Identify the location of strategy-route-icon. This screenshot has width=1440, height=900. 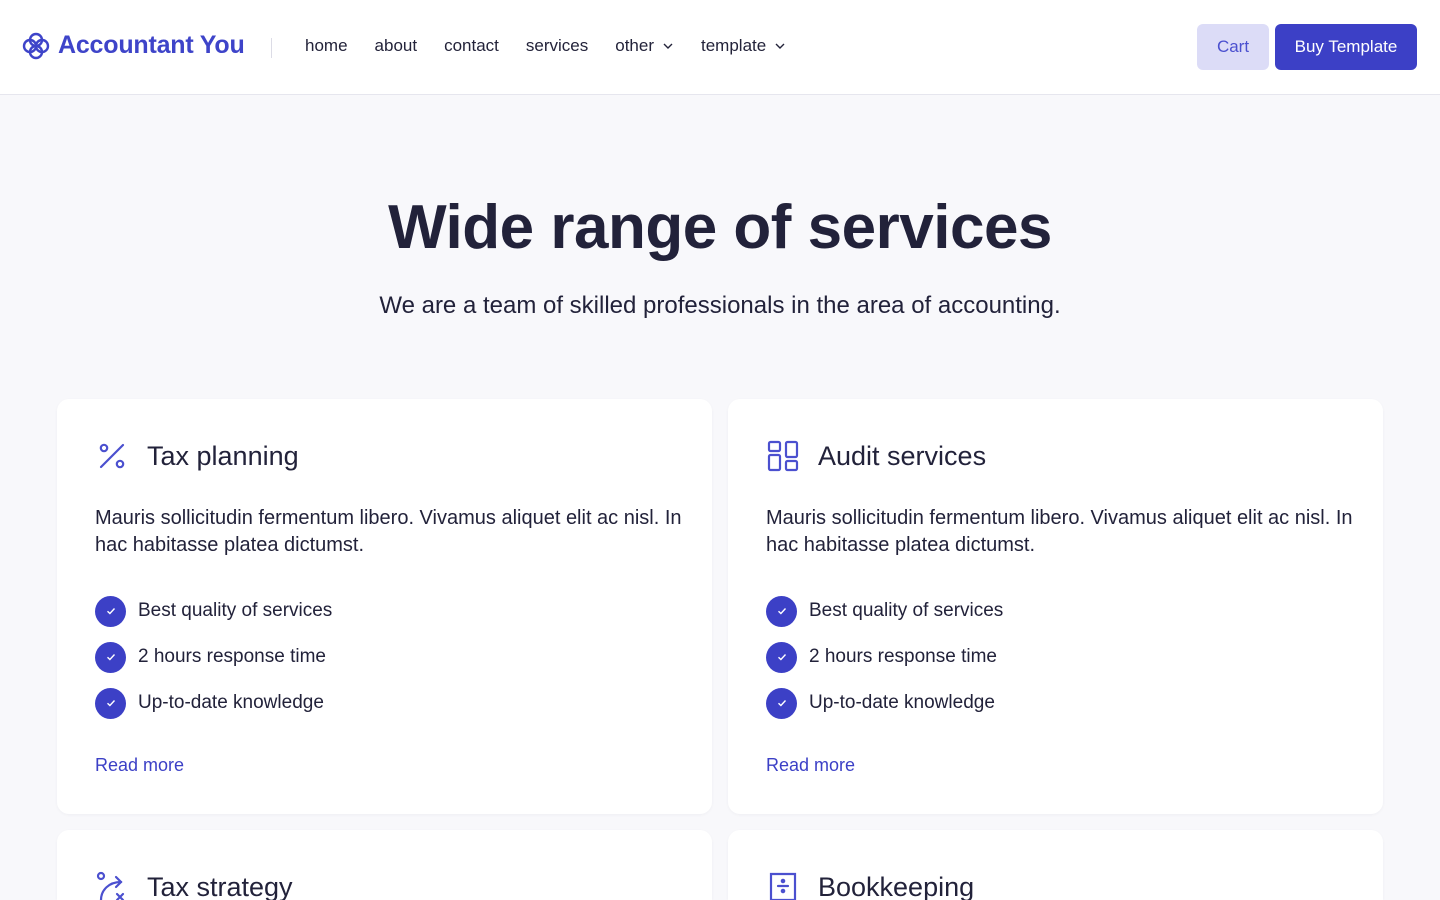
(110, 885).